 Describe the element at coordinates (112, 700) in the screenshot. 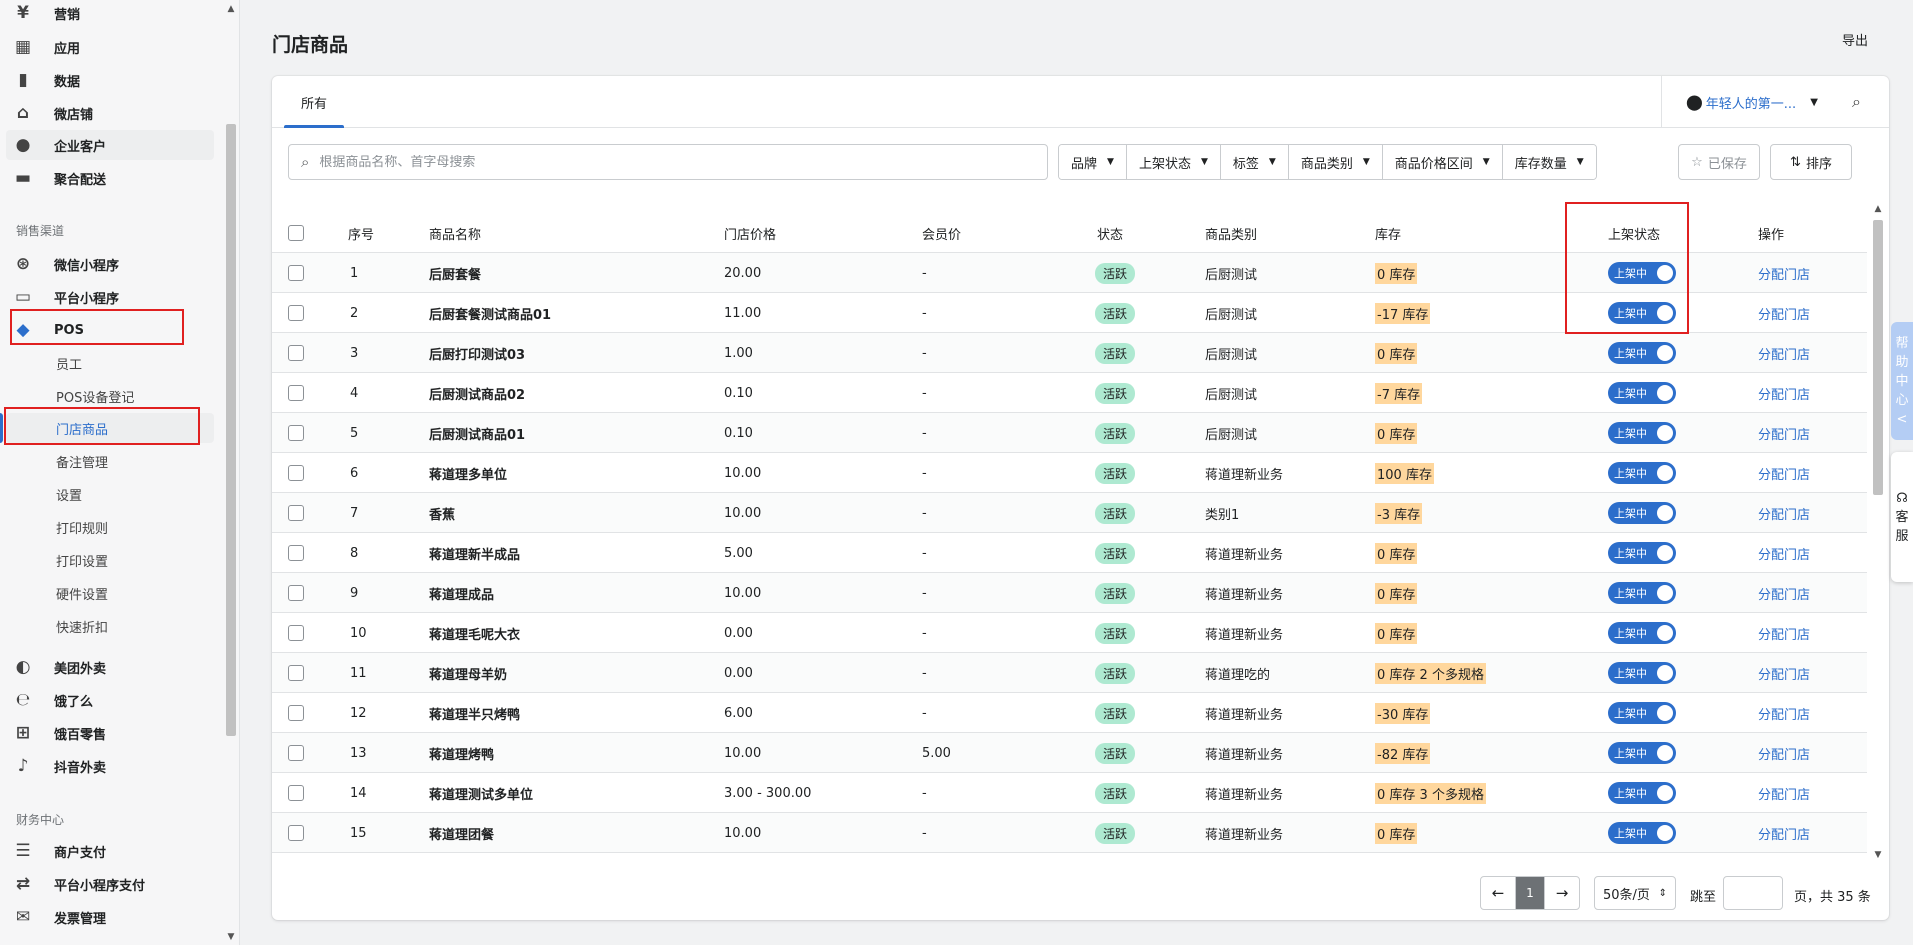

I see `sidebar-item-eleme: ℮ 饿了么` at that location.